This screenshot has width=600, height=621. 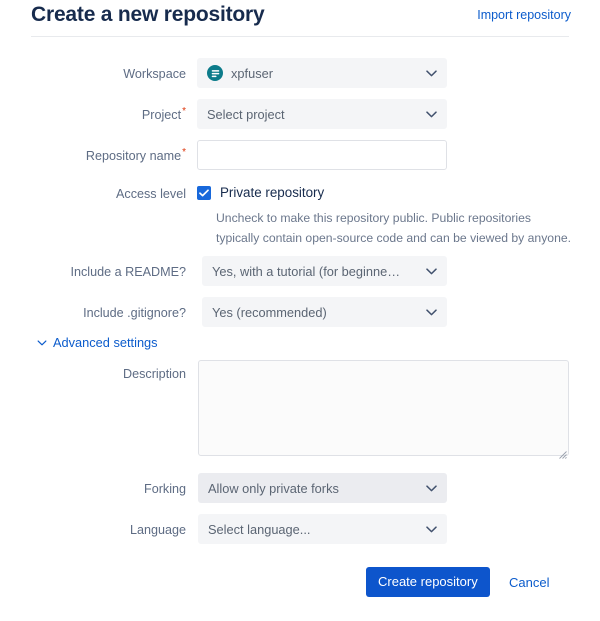 I want to click on workspace-select: xpfuser, so click(x=322, y=73).